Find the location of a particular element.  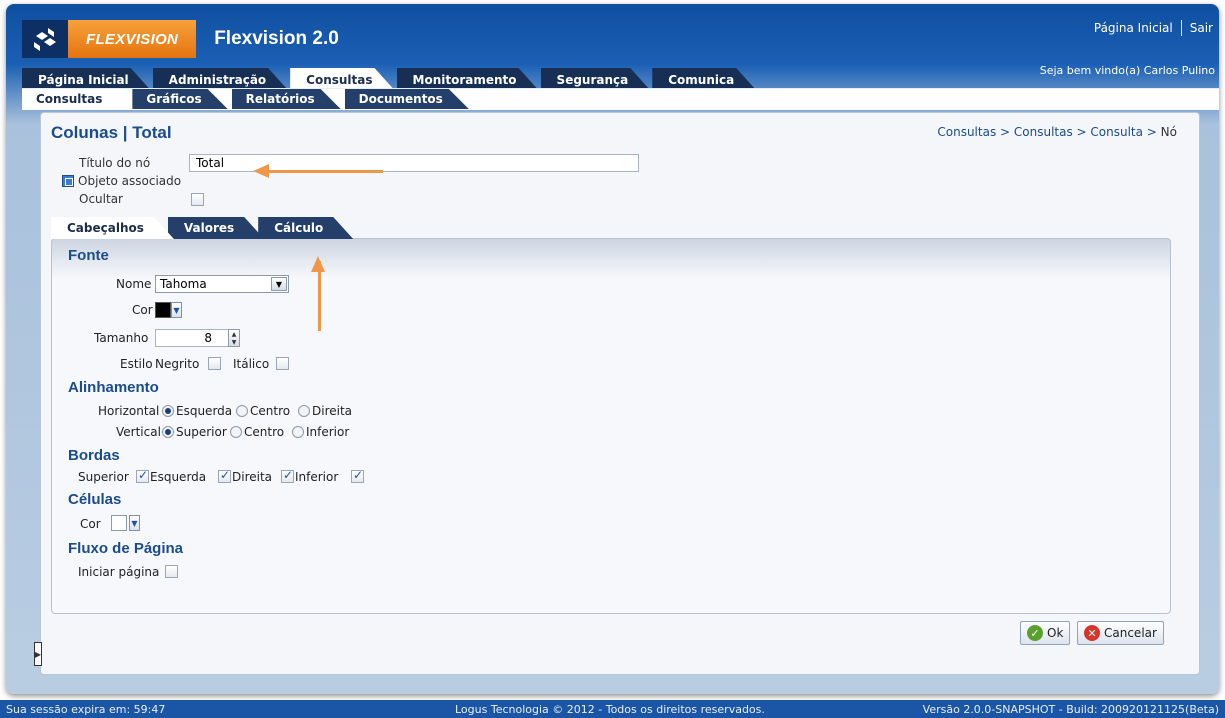

tab-seguranca: Segurança is located at coordinates (595, 78).